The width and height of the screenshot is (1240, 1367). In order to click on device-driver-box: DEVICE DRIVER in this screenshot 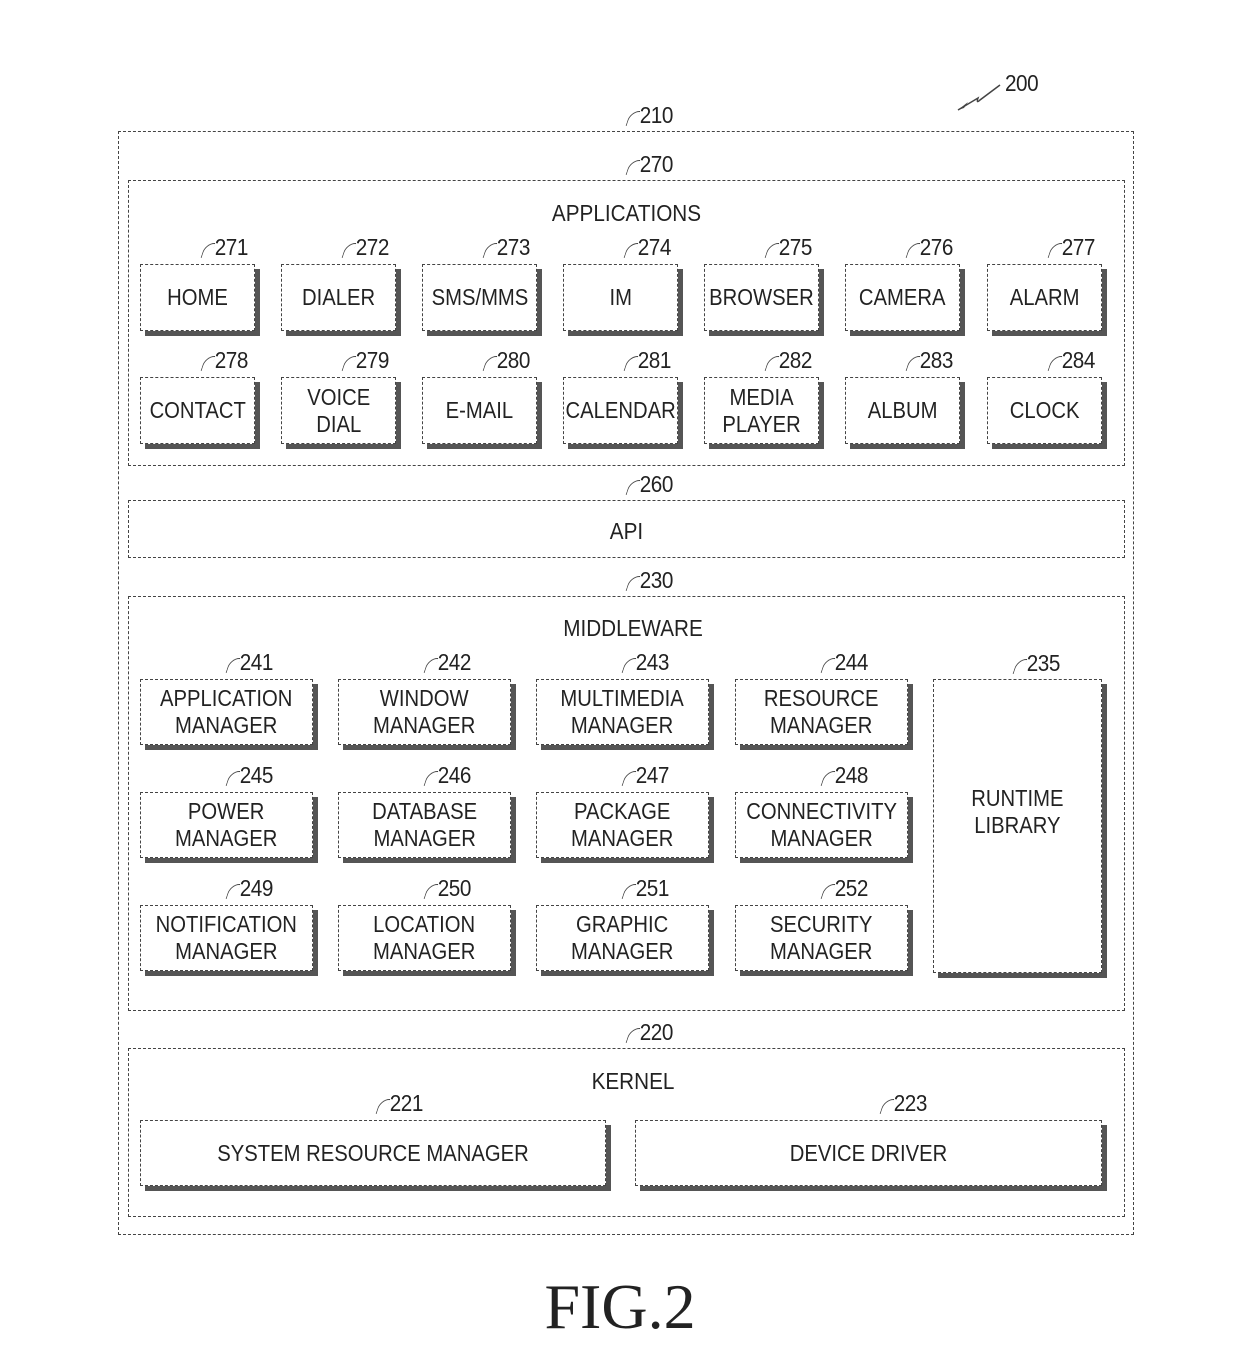, I will do `click(868, 1153)`.